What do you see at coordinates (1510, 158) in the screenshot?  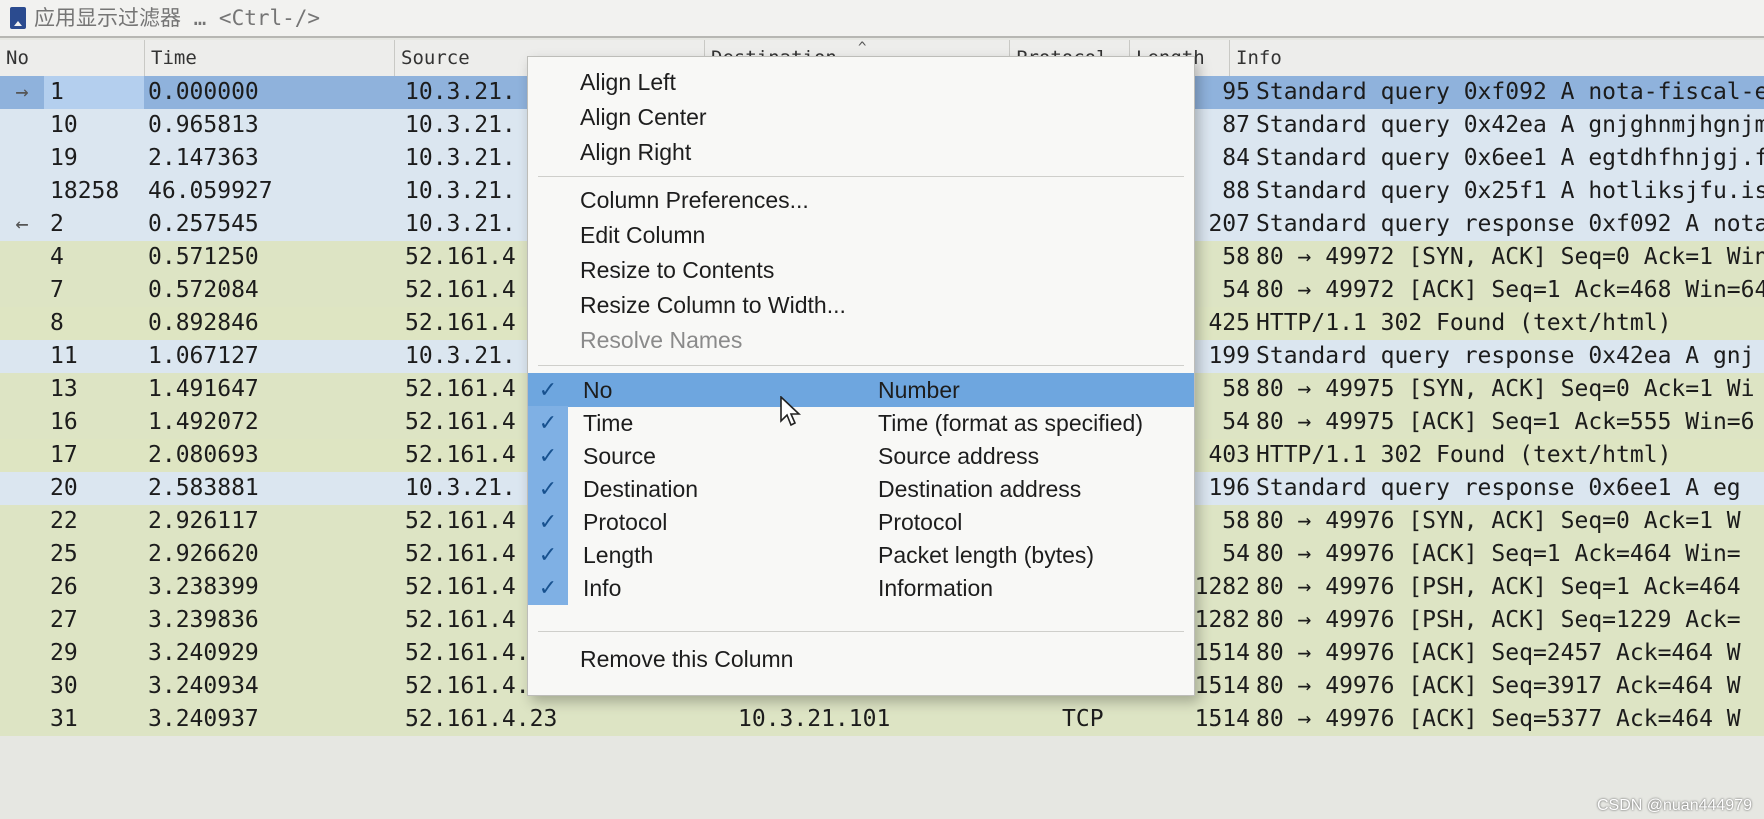 I see `cell-info: Standard query 0x6ee1 A egtdhfhnjgj.f` at bounding box center [1510, 158].